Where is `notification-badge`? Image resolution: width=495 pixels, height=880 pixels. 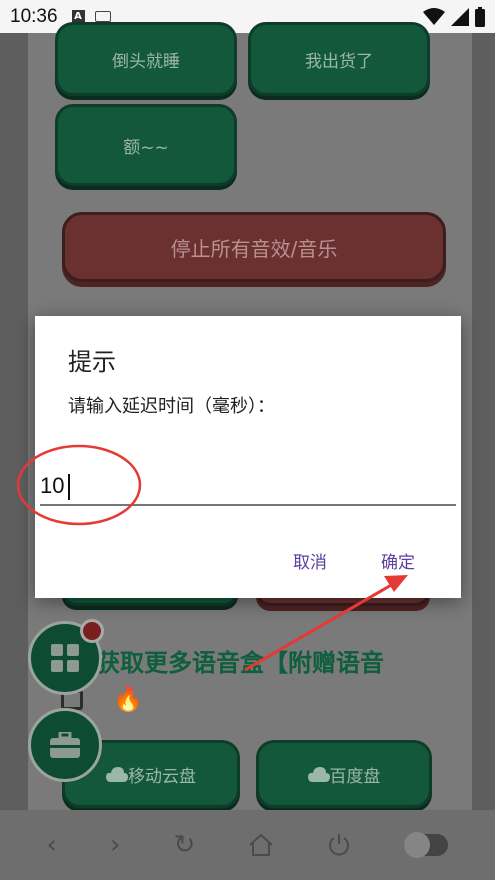 notification-badge is located at coordinates (92, 631).